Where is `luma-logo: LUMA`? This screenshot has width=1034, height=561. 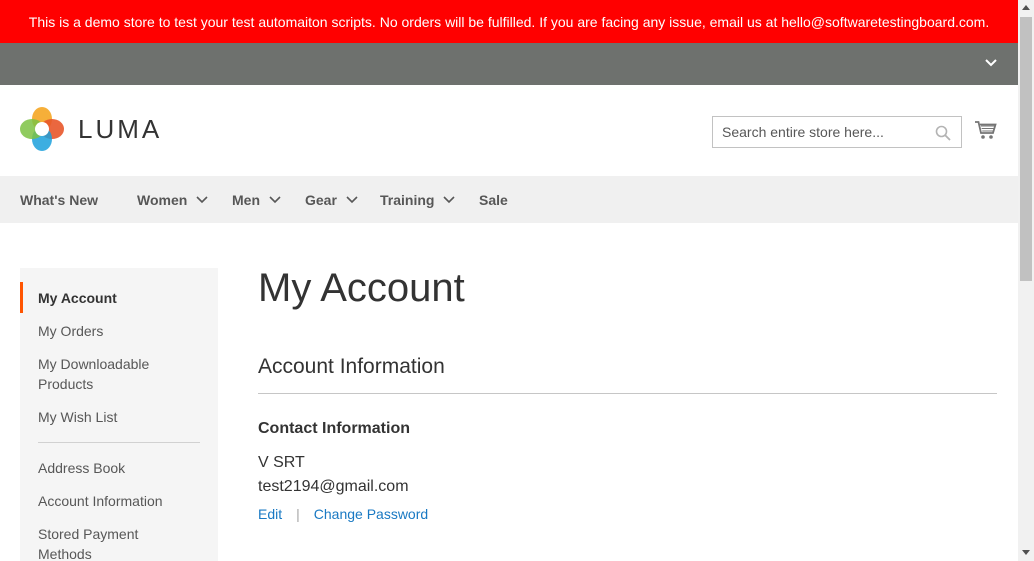 luma-logo: LUMA is located at coordinates (91, 129).